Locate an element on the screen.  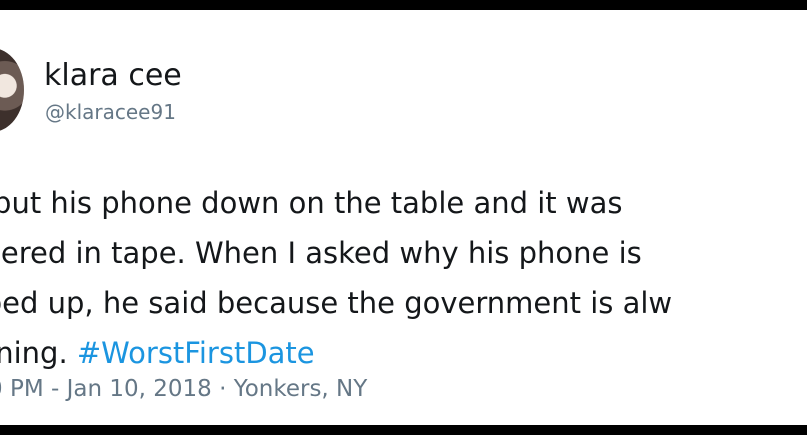
tweet-timestamp-location: 0 PM - Jan 10, 2018 · Yonkers, NY is located at coordinates (183, 389).